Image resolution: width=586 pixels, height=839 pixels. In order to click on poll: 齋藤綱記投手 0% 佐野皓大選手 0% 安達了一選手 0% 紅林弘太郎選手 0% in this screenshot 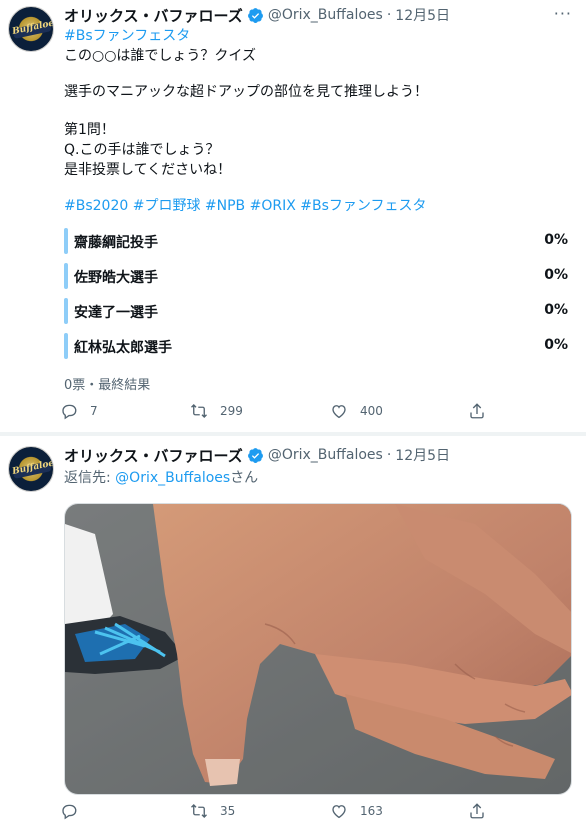, I will do `click(319, 298)`.